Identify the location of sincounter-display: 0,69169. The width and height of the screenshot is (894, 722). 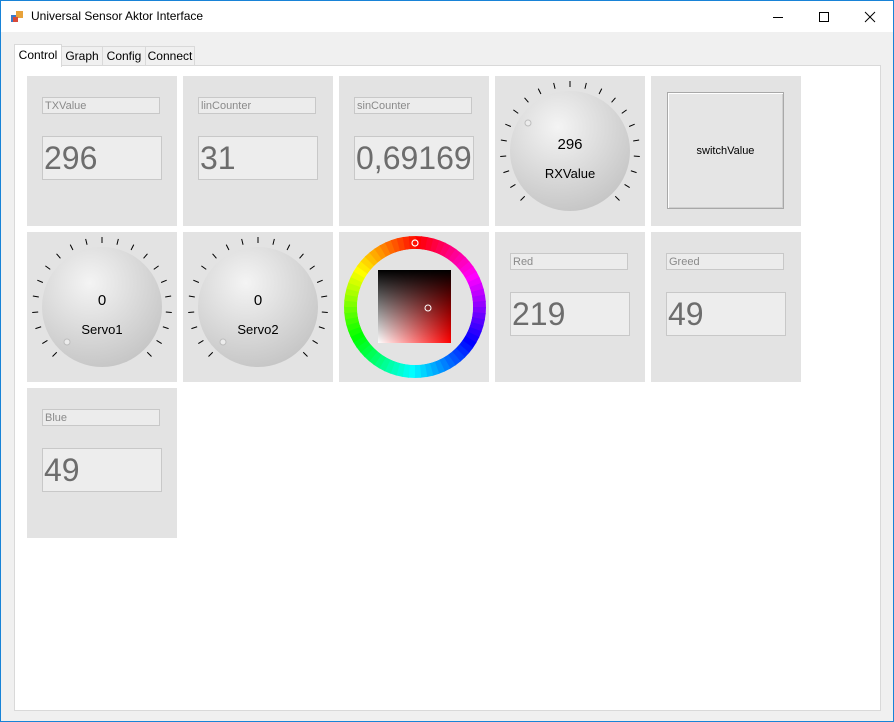
(414, 158).